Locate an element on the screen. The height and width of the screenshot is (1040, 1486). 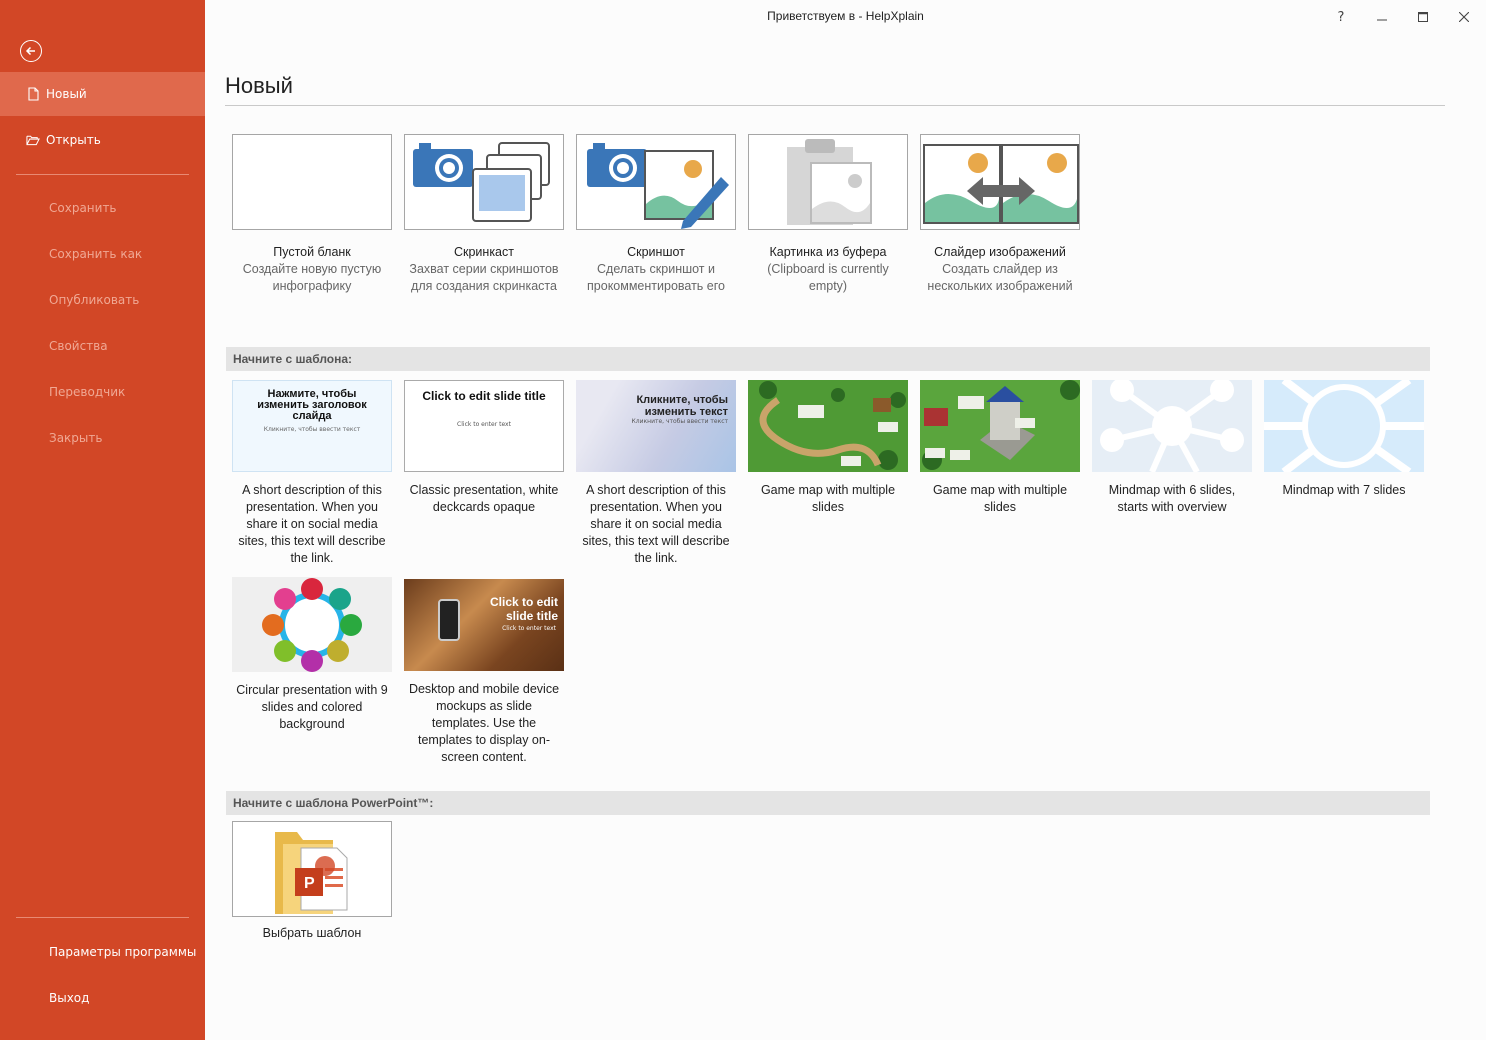
sidebar-item-label: Параметры программы is located at coordinates (123, 952).